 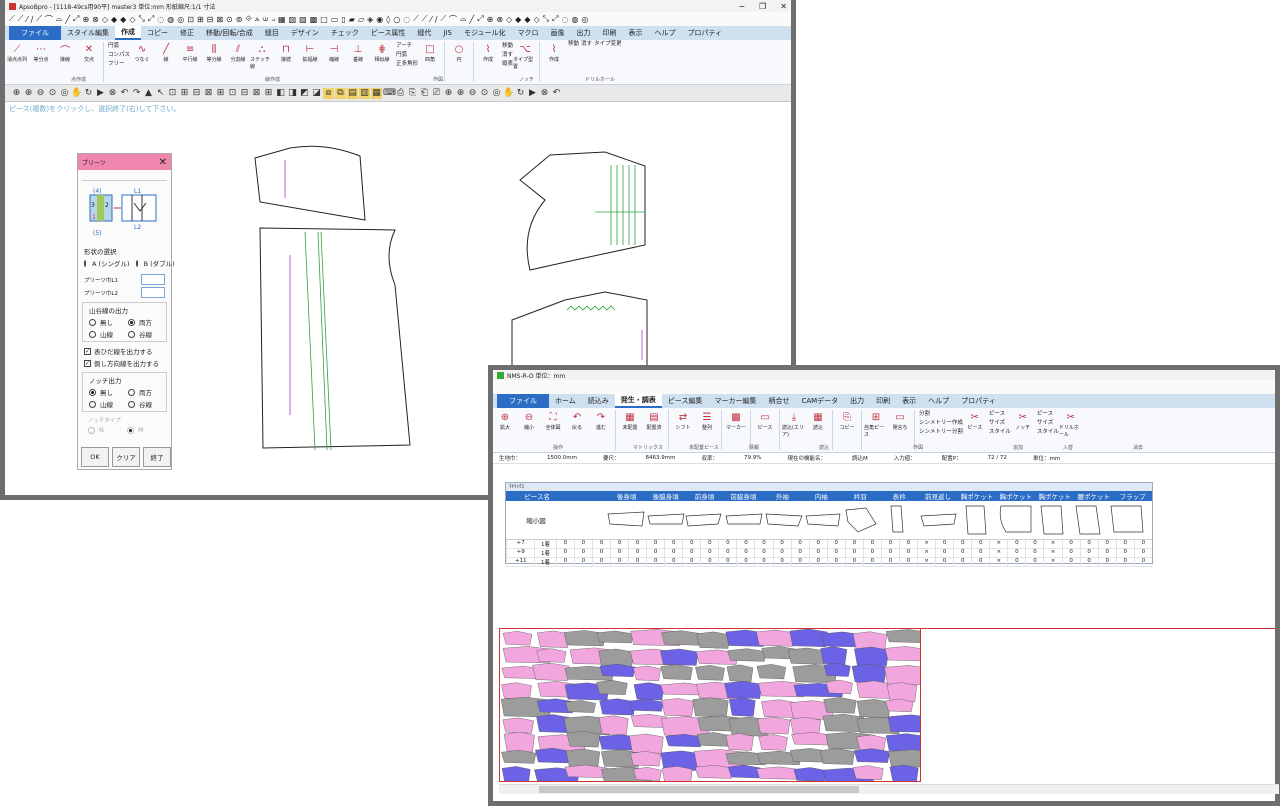 I want to click on win1-tab-14: 画像, so click(x=557, y=33).